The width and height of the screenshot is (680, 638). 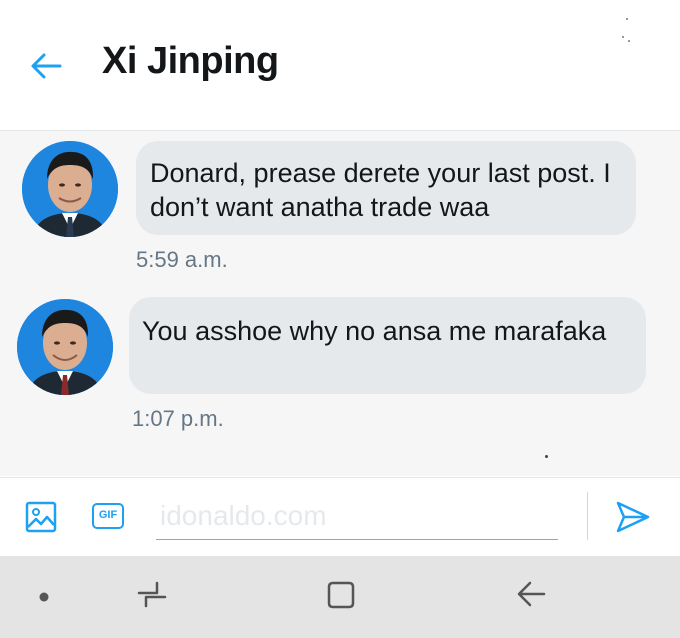 I want to click on back-nav-button, so click(x=531, y=596).